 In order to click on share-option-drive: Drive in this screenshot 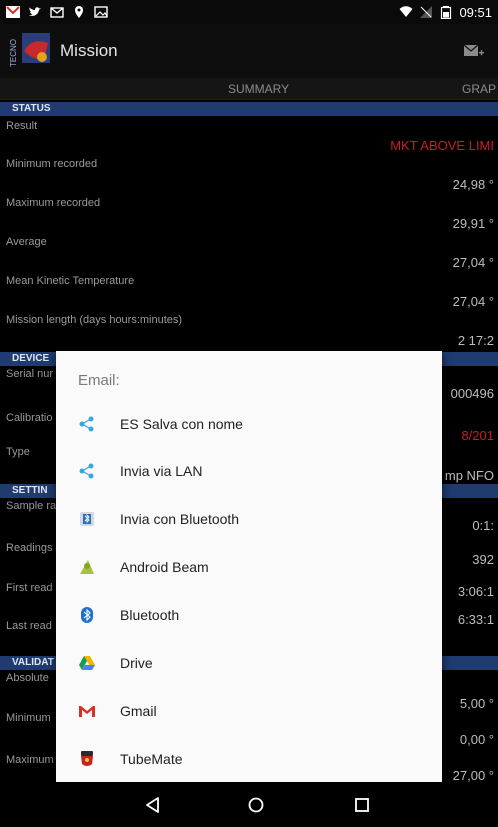, I will do `click(249, 663)`.